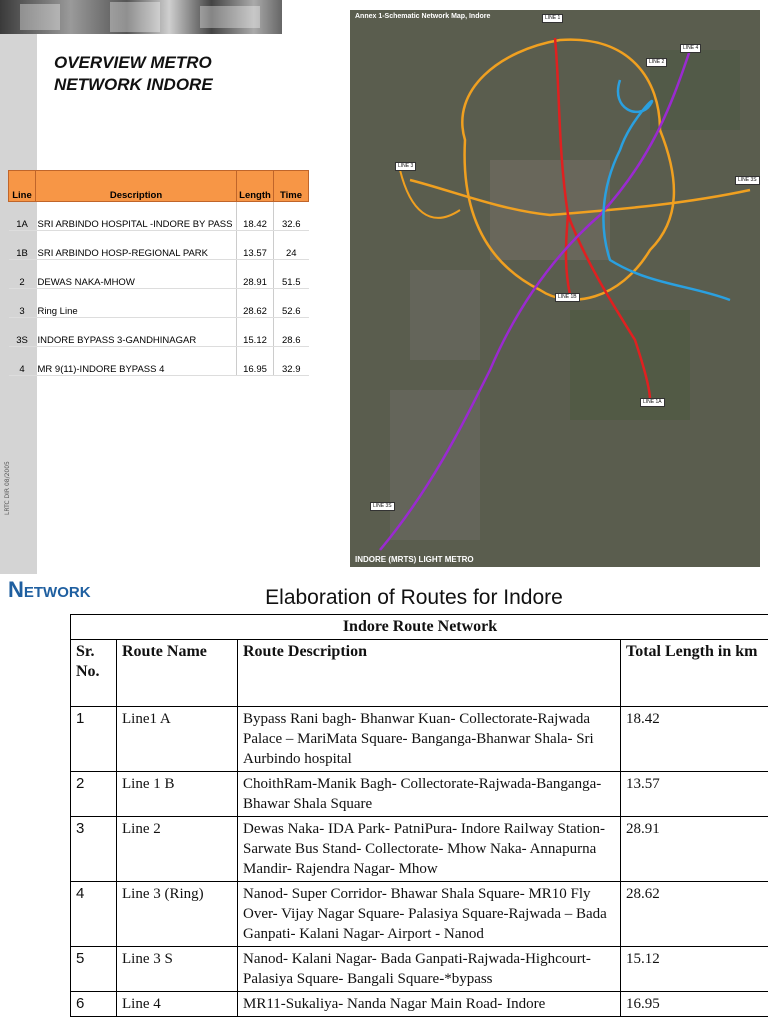 Image resolution: width=768 pixels, height=1024 pixels. What do you see at coordinates (291, 361) in the screenshot?
I see `cell-time: 32.9` at bounding box center [291, 361].